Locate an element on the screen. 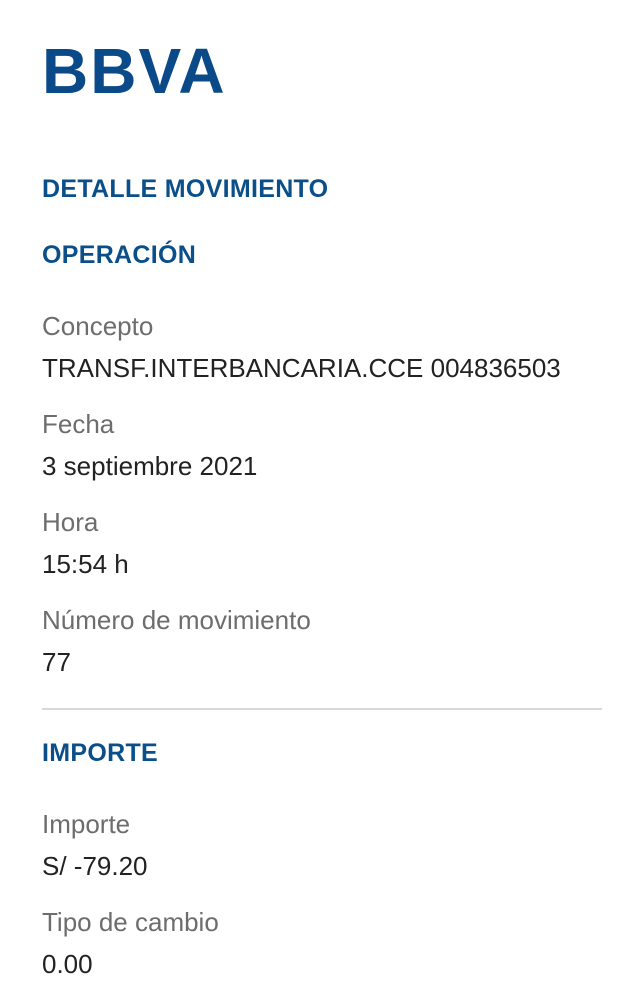 This screenshot has height=983, width=617. concept-label: Concepto is located at coordinates (98, 326).